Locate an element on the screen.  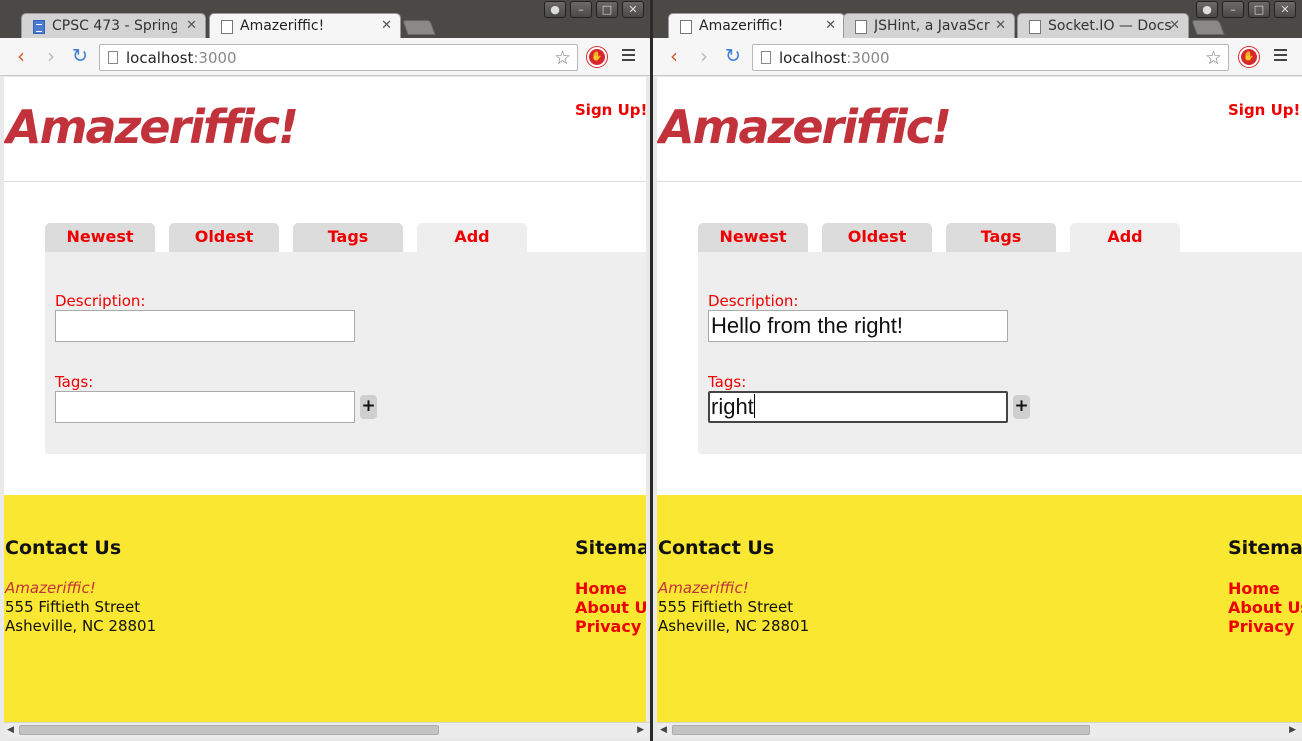
browser-toolbar: ‹ › ↻ localhost:3000 ☆ ✋ is located at coordinates (977, 57).